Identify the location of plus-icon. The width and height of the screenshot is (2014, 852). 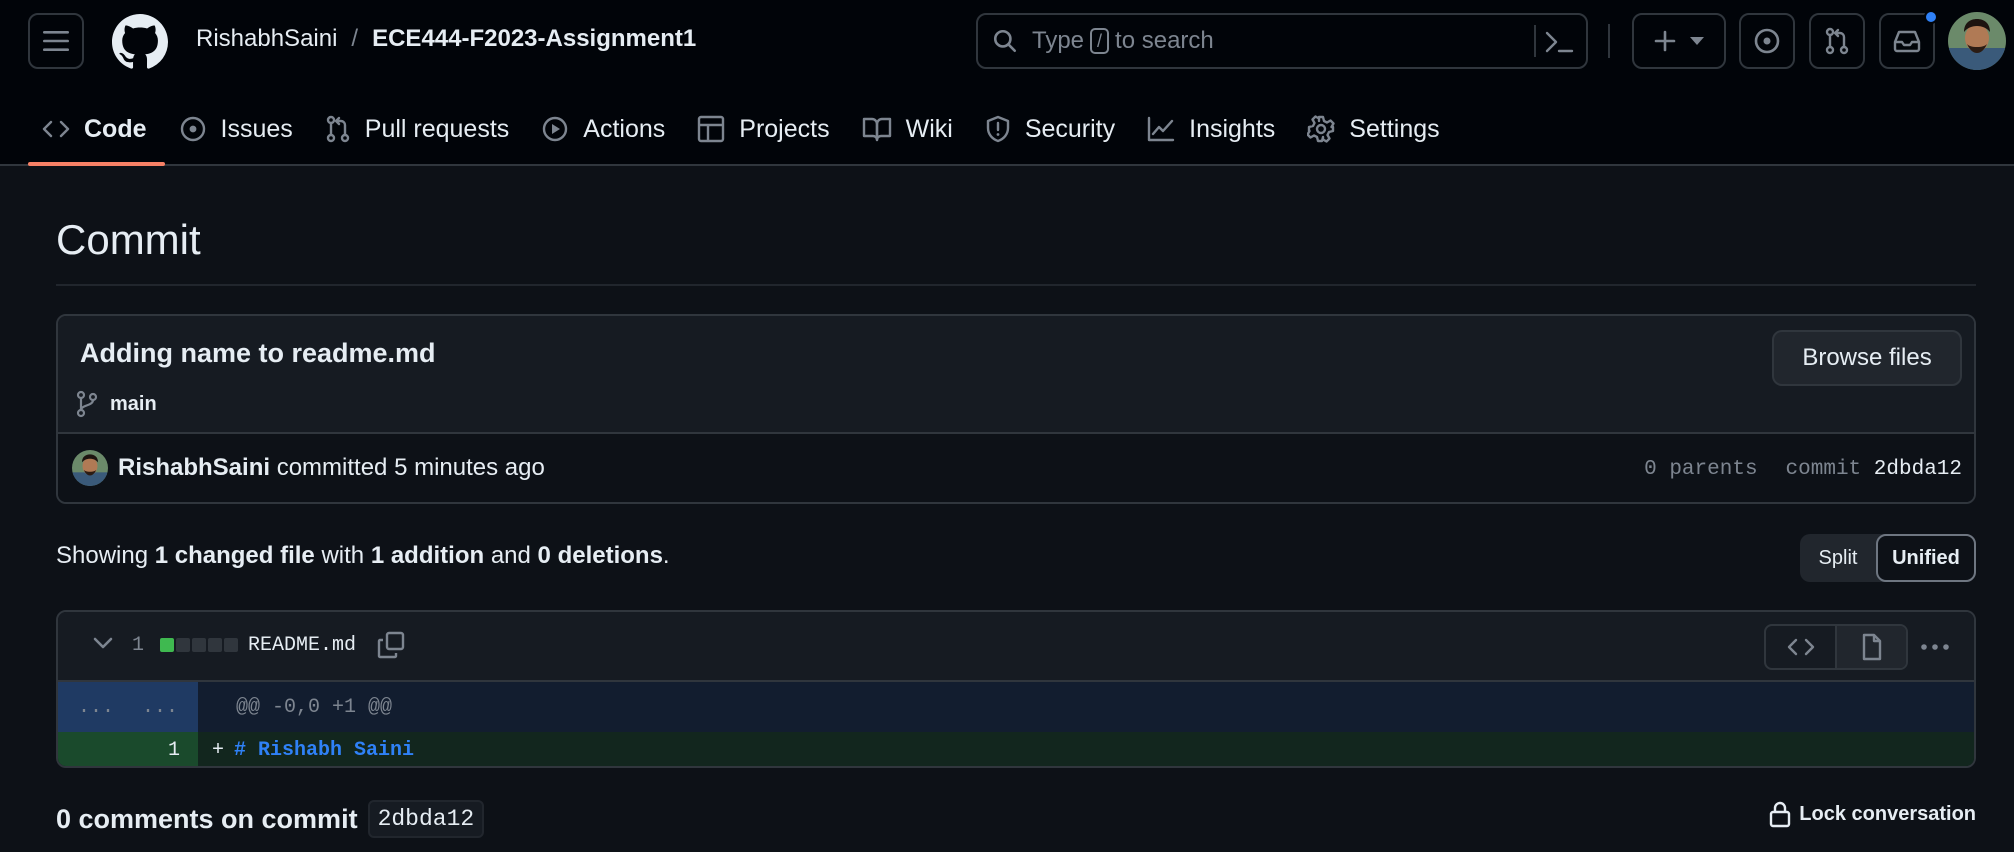
(1665, 41).